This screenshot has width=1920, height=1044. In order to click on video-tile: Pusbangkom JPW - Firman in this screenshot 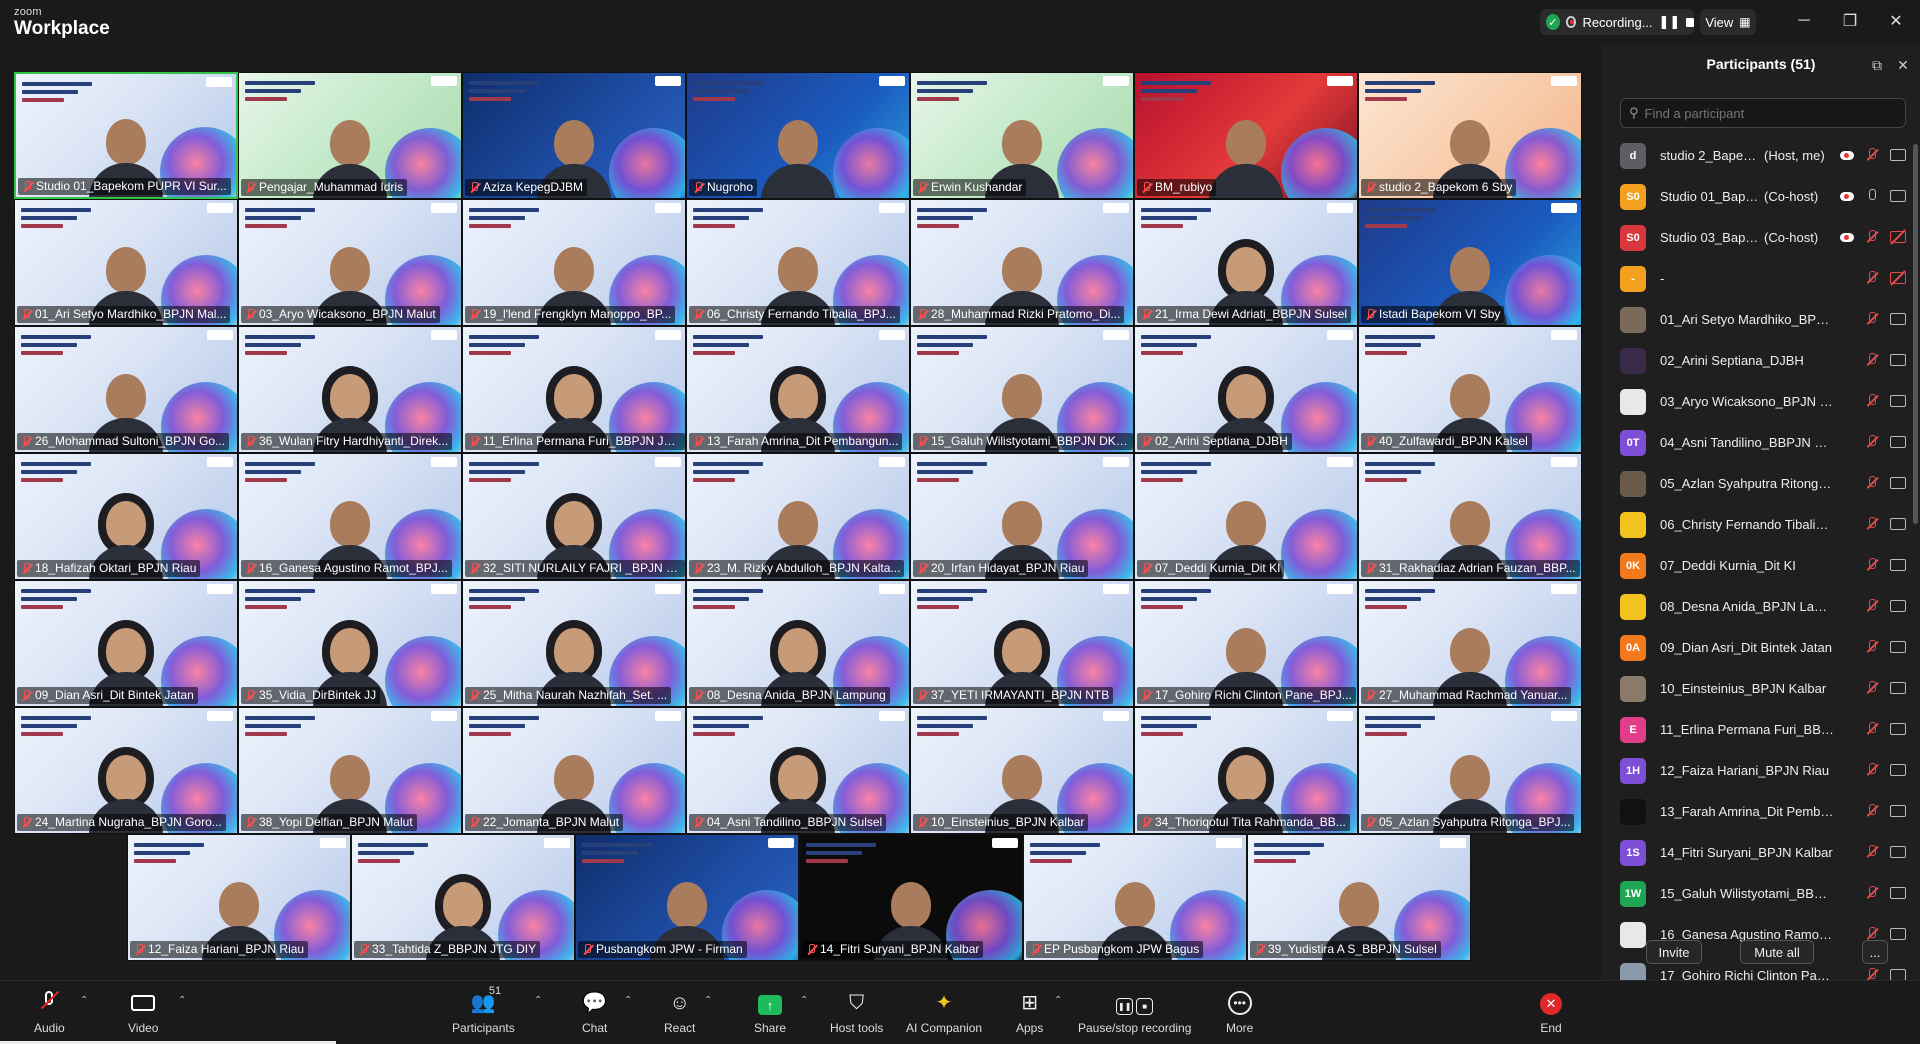, I will do `click(687, 897)`.